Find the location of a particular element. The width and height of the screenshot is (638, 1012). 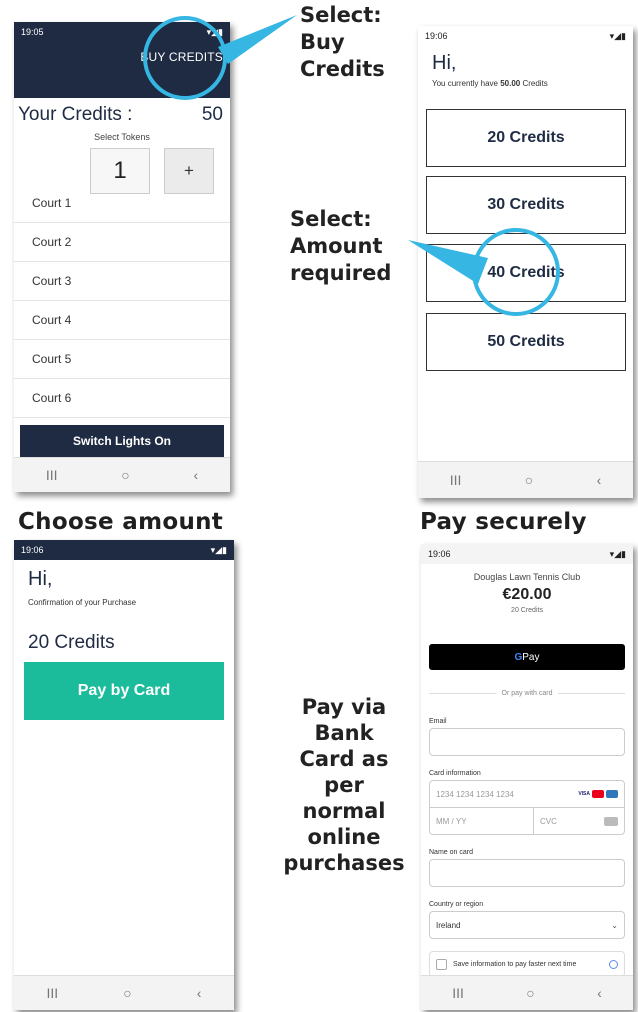

clock: 19:05 is located at coordinates (32, 32).